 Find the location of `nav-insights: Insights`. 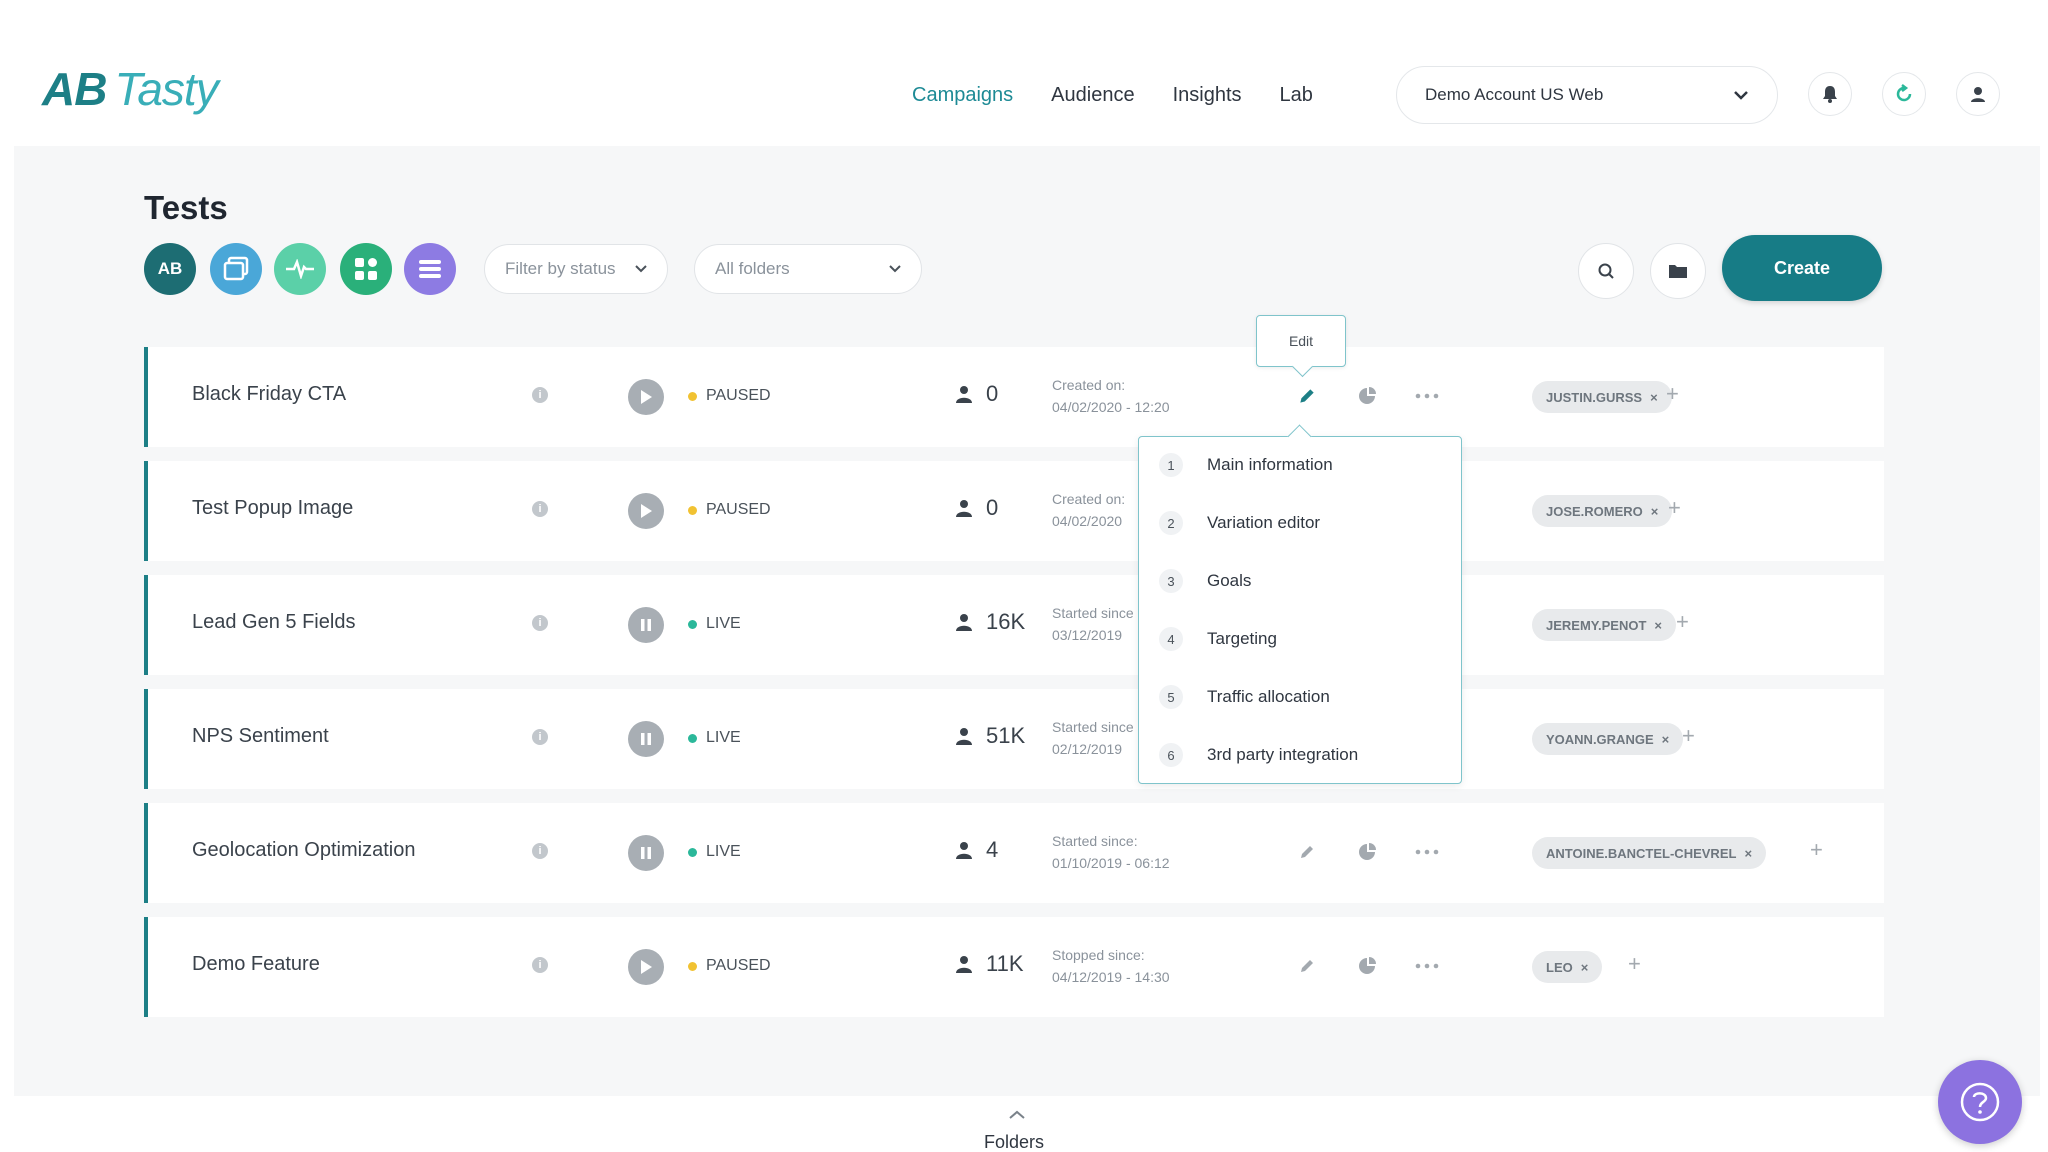

nav-insights: Insights is located at coordinates (1207, 95).